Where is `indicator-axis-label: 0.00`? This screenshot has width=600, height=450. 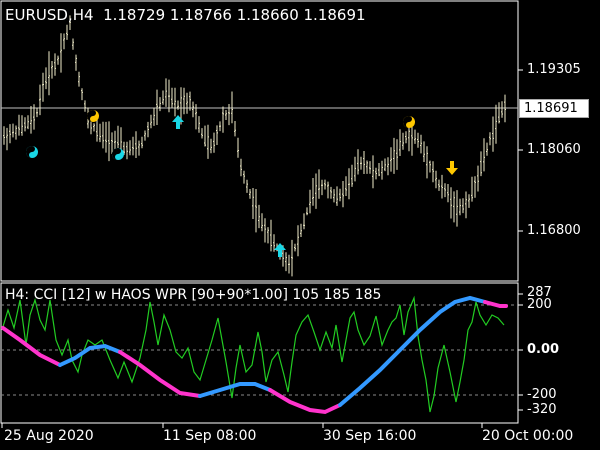
indicator-axis-label: 0.00 is located at coordinates (543, 349).